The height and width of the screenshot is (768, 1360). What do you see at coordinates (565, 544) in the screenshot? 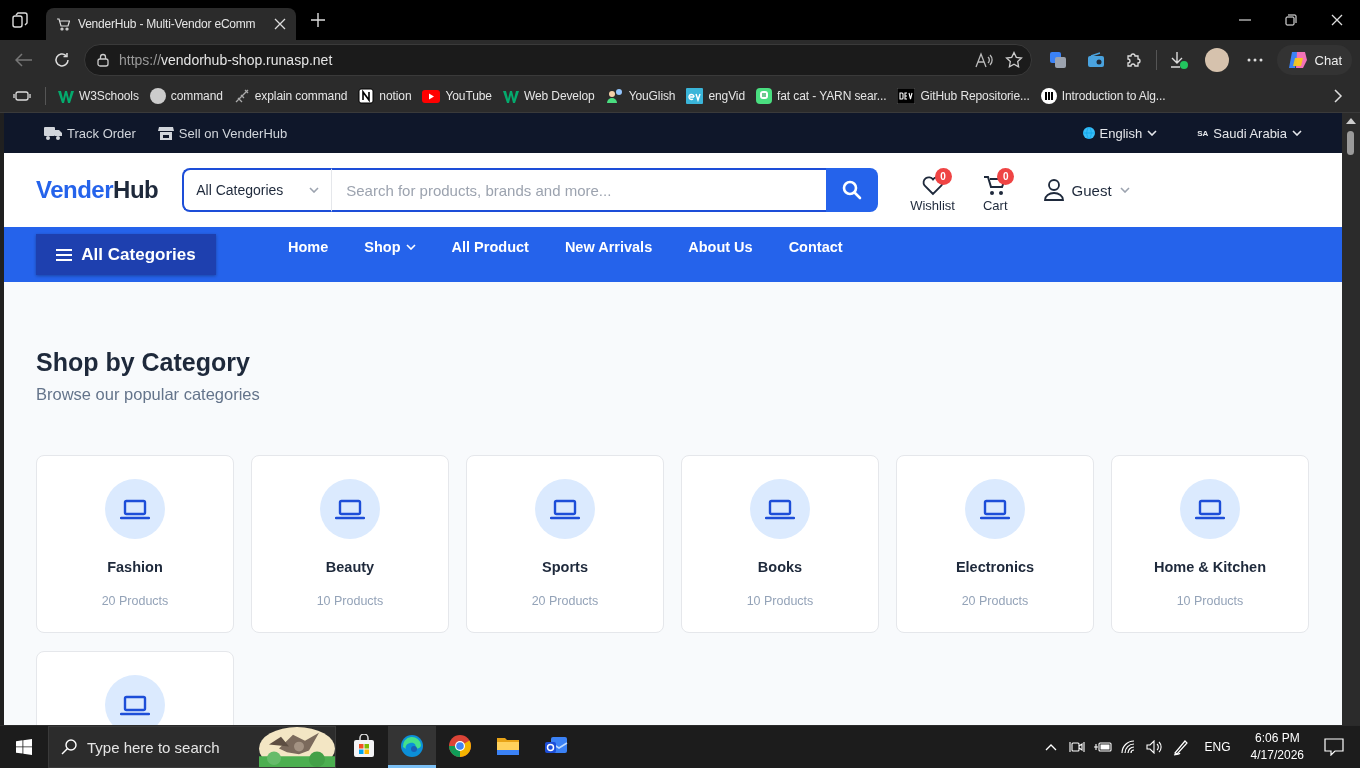
I see `category-card: Sports 20 Products` at bounding box center [565, 544].